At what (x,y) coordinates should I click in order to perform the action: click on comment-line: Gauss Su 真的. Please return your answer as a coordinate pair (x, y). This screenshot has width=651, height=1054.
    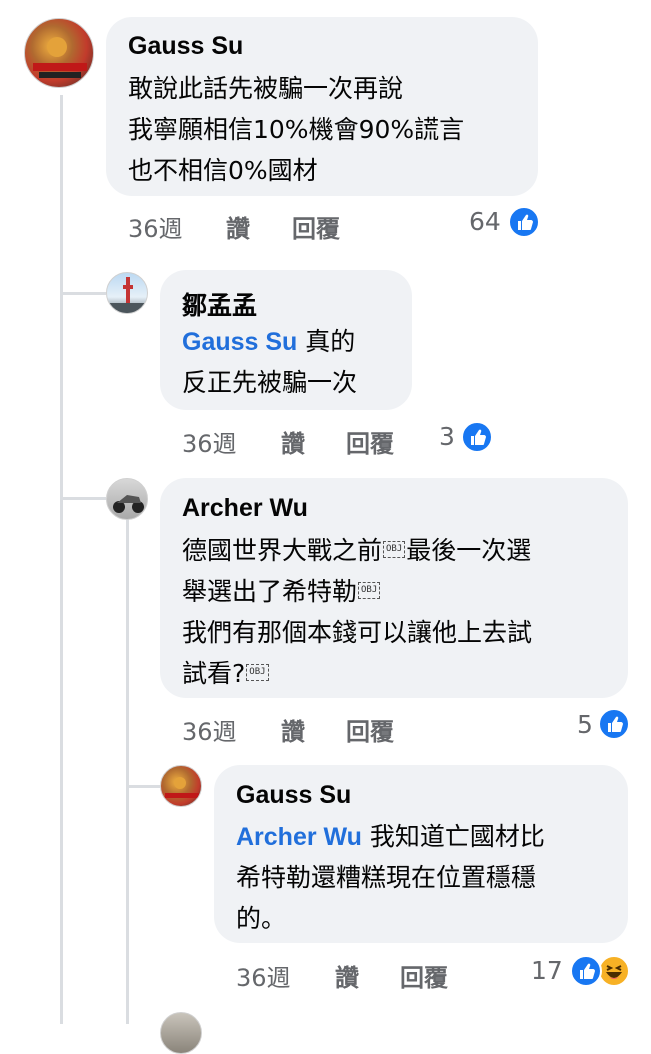
    Looking at the image, I should click on (268, 342).